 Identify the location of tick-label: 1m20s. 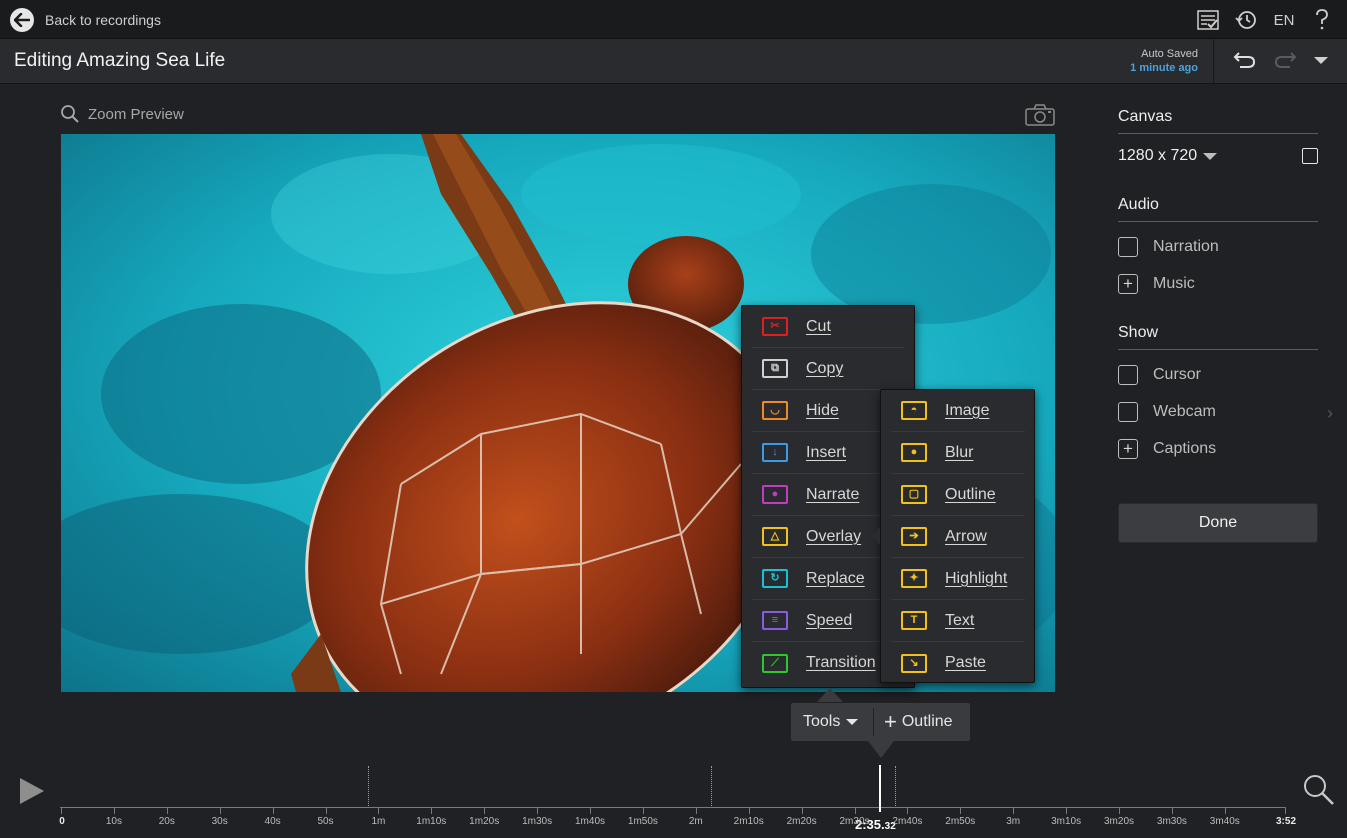
(484, 821).